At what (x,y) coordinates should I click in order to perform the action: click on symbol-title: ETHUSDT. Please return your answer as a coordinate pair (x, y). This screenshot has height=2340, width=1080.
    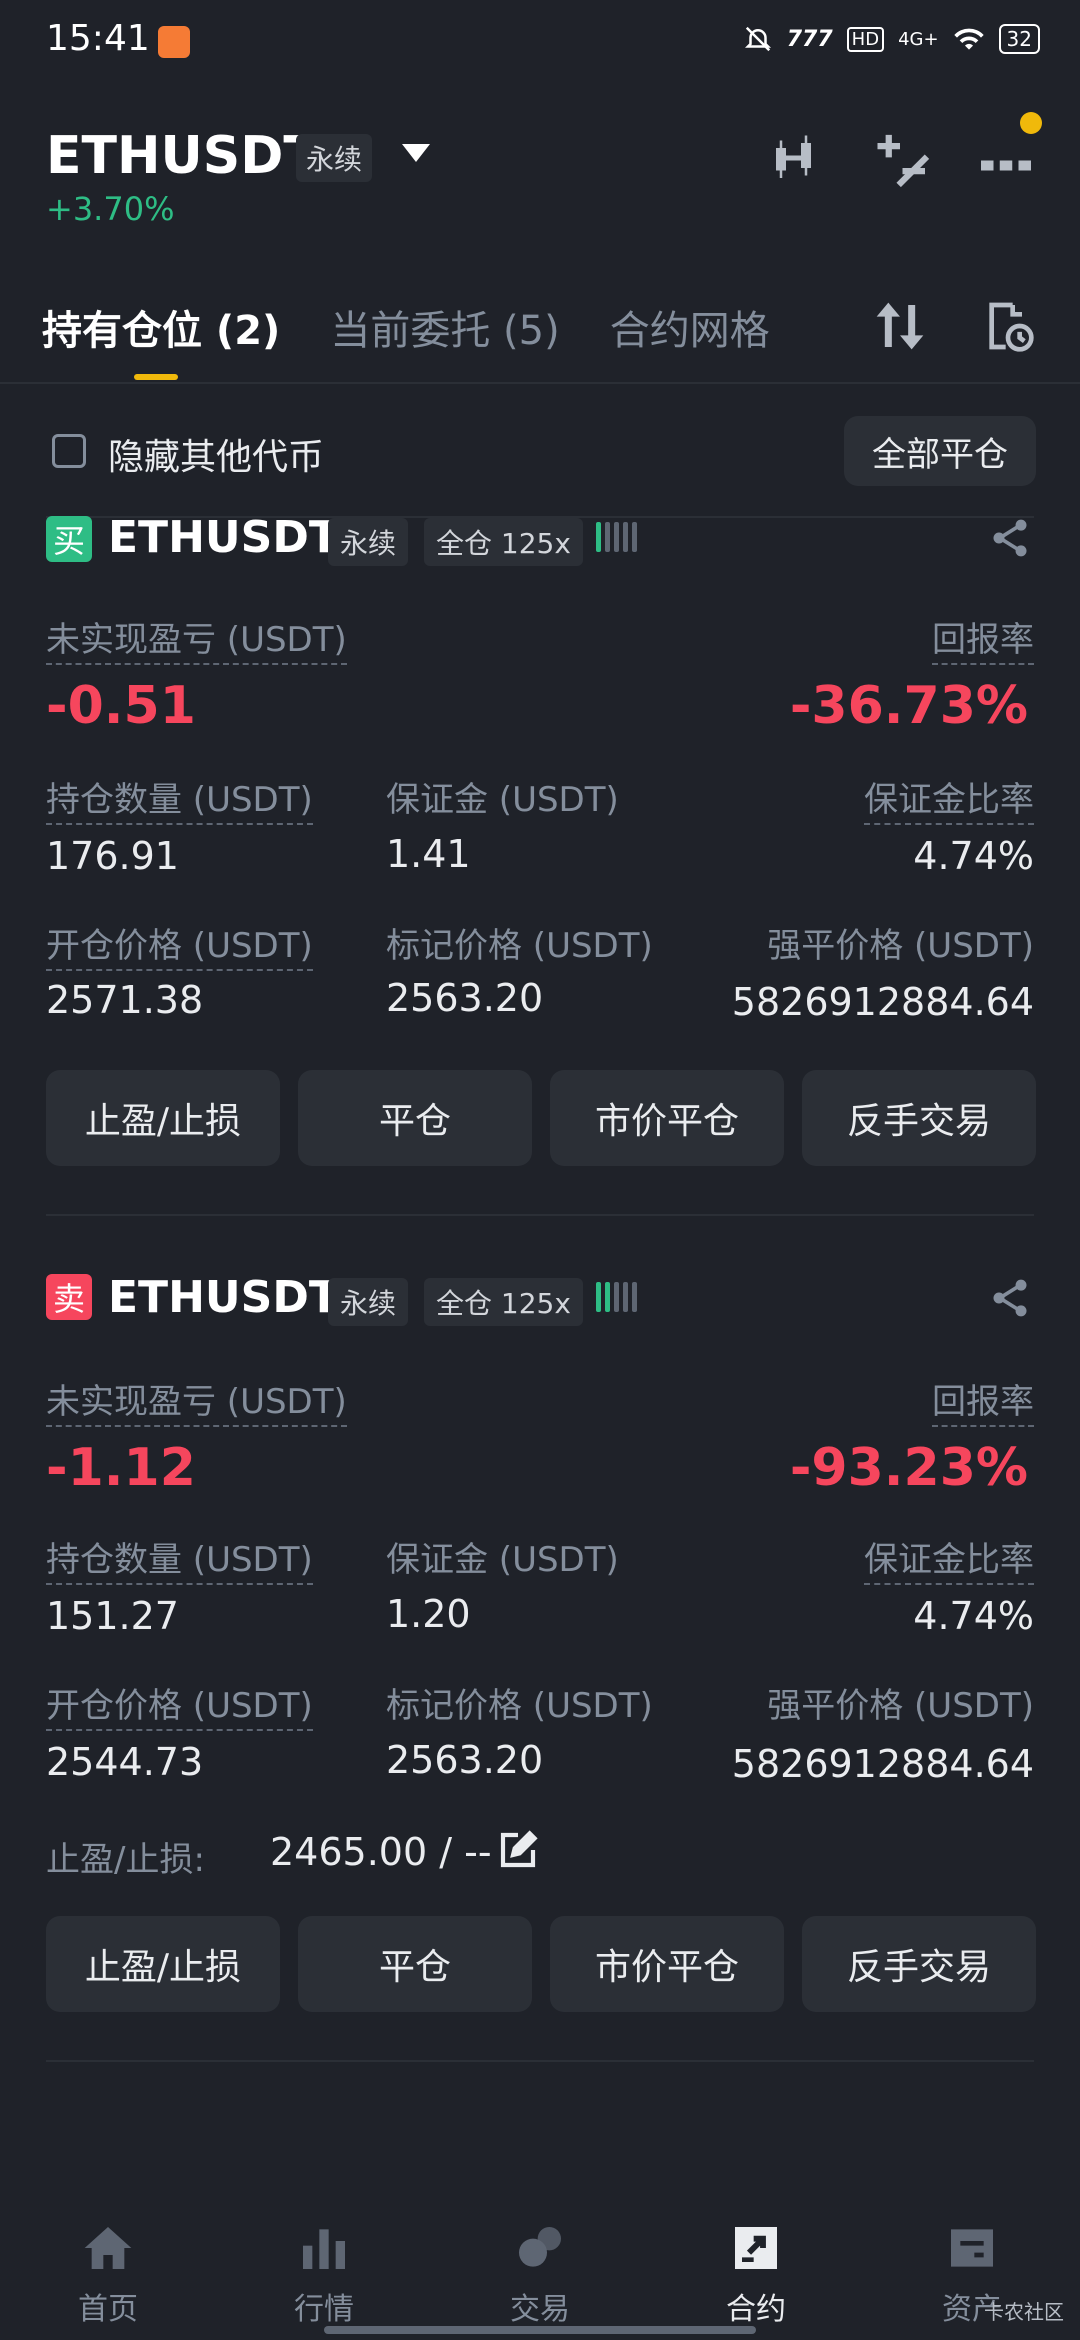
    Looking at the image, I should click on (182, 156).